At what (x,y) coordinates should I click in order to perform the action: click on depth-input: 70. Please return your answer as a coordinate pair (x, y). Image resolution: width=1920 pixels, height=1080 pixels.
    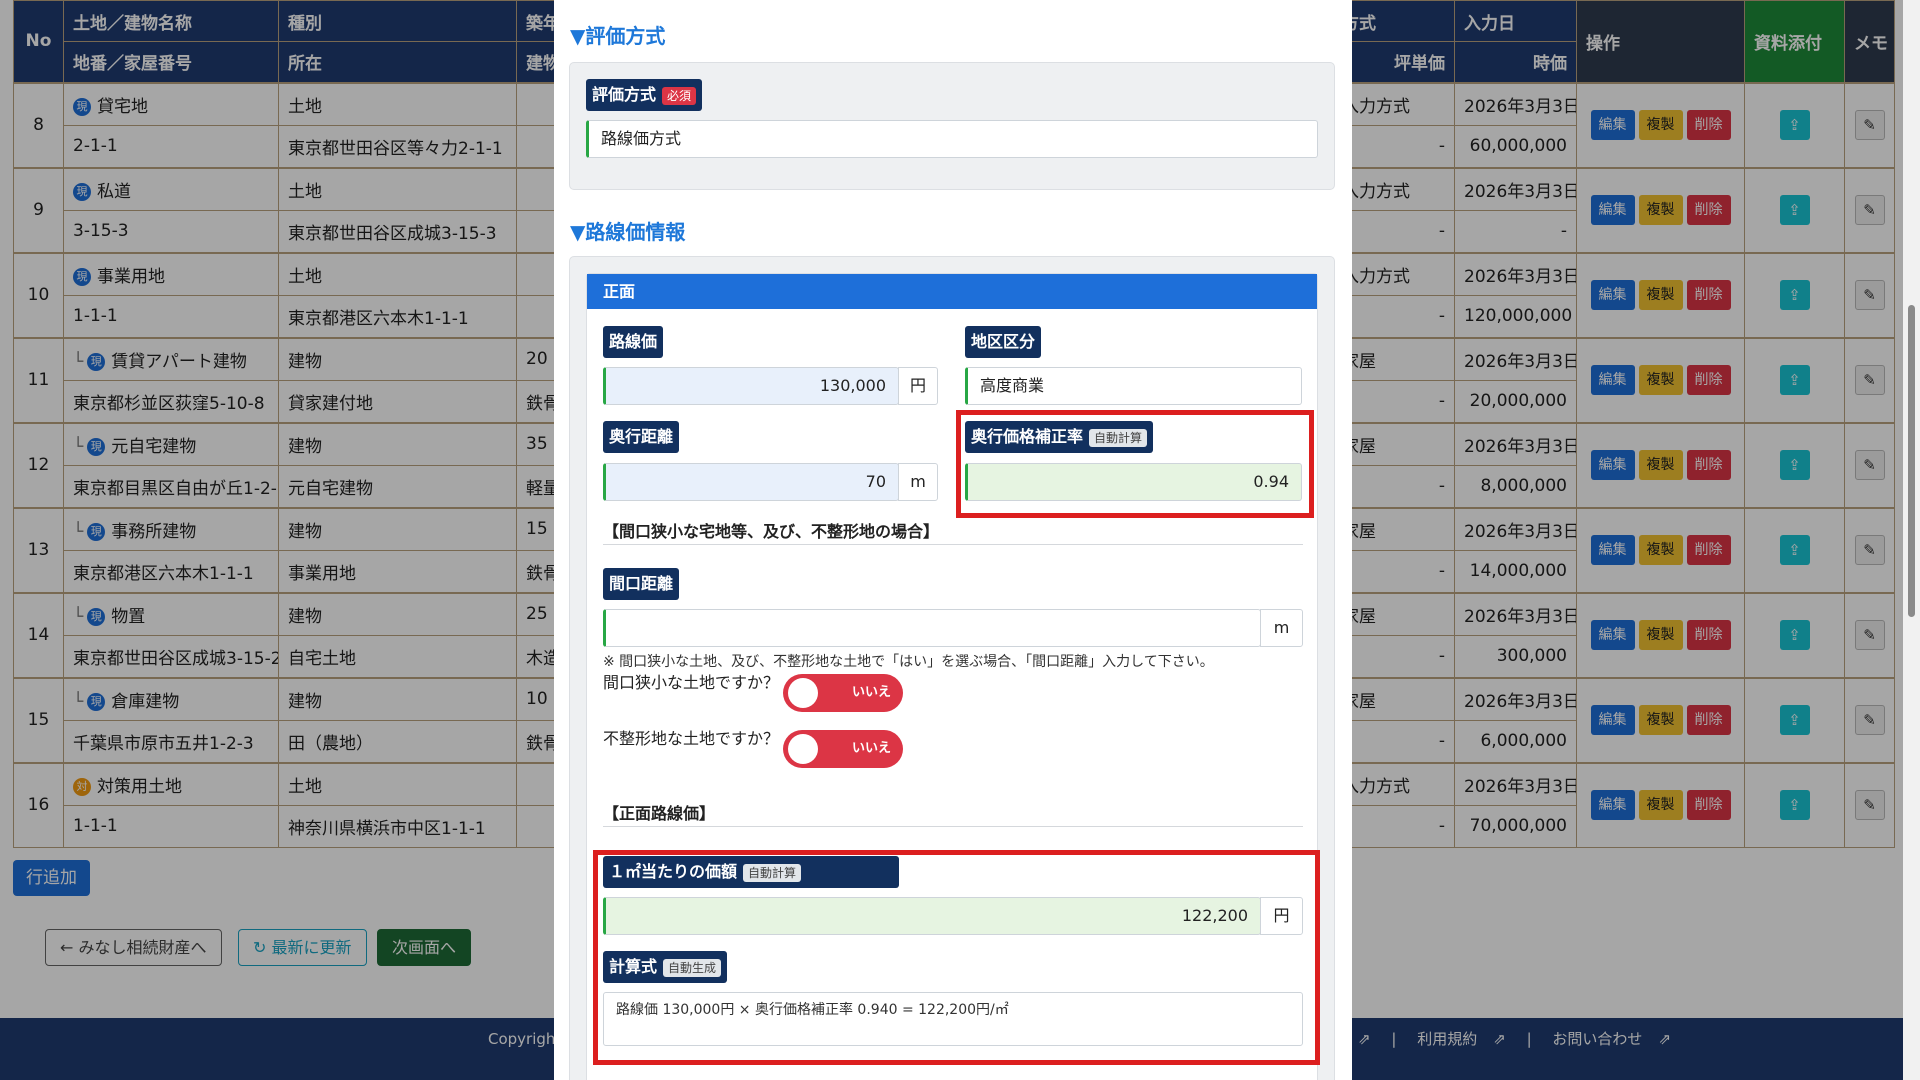
    Looking at the image, I should click on (751, 482).